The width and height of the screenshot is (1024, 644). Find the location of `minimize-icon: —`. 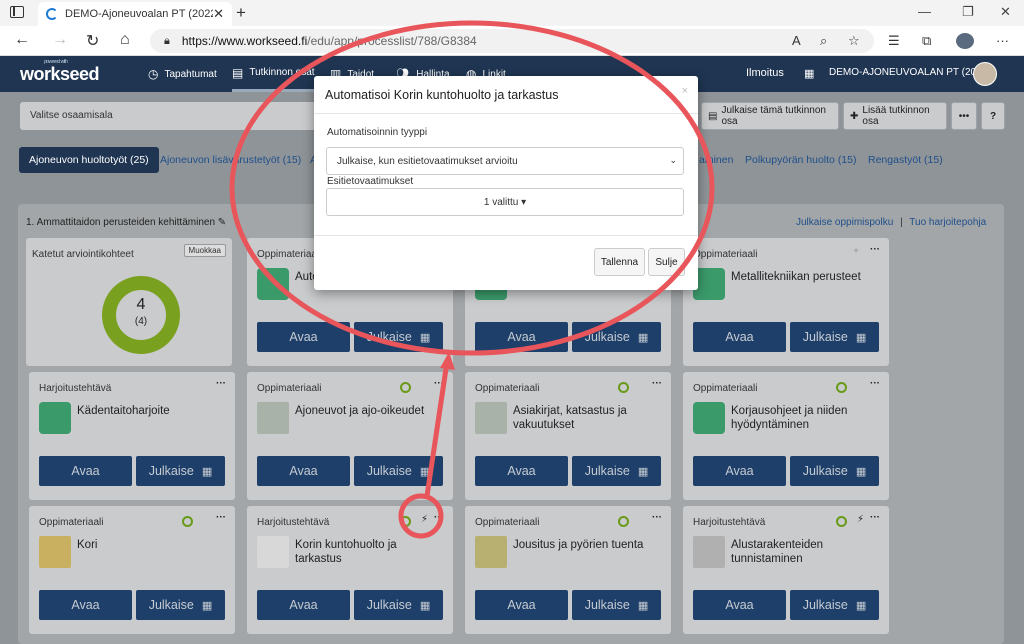

minimize-icon: — is located at coordinates (924, 11).